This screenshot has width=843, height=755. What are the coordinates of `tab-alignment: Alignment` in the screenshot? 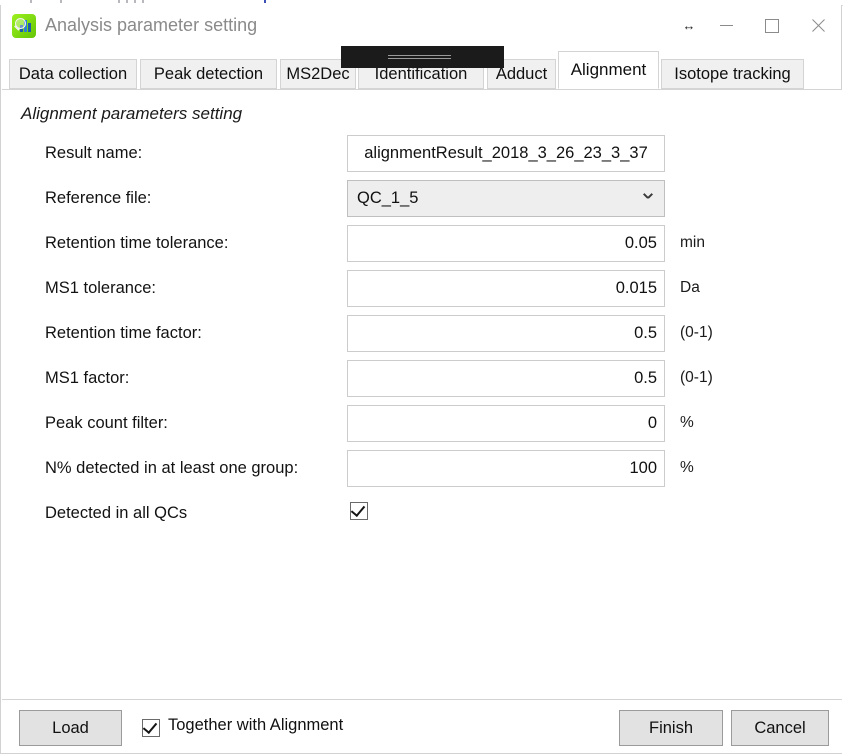 It's located at (608, 70).